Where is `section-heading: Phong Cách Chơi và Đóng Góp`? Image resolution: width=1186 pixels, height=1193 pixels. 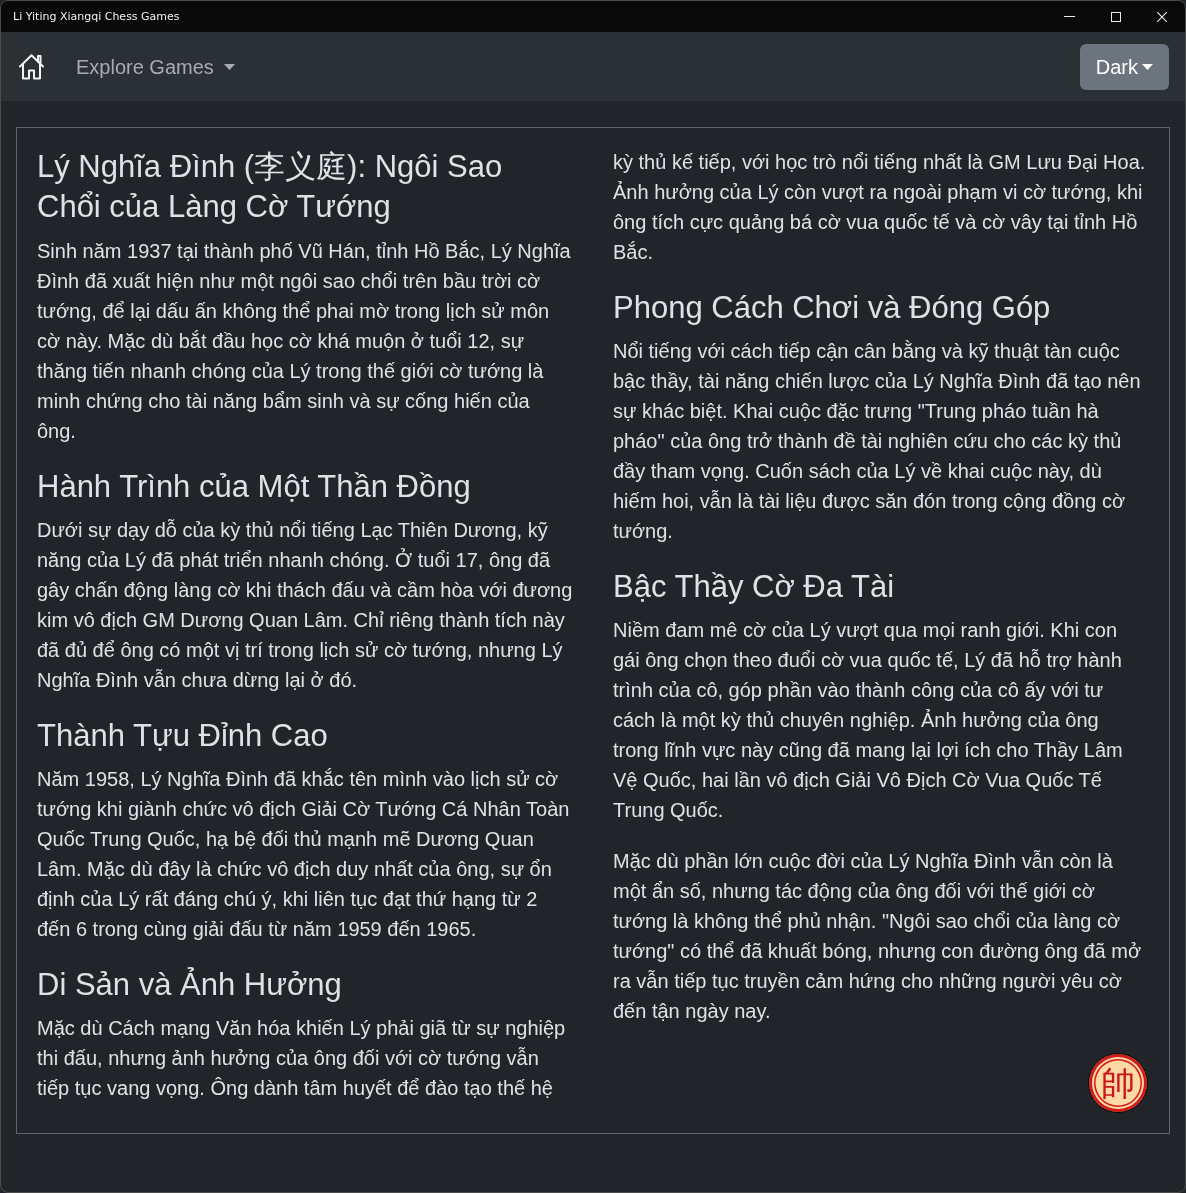 section-heading: Phong Cách Chơi và Đóng Góp is located at coordinates (832, 308).